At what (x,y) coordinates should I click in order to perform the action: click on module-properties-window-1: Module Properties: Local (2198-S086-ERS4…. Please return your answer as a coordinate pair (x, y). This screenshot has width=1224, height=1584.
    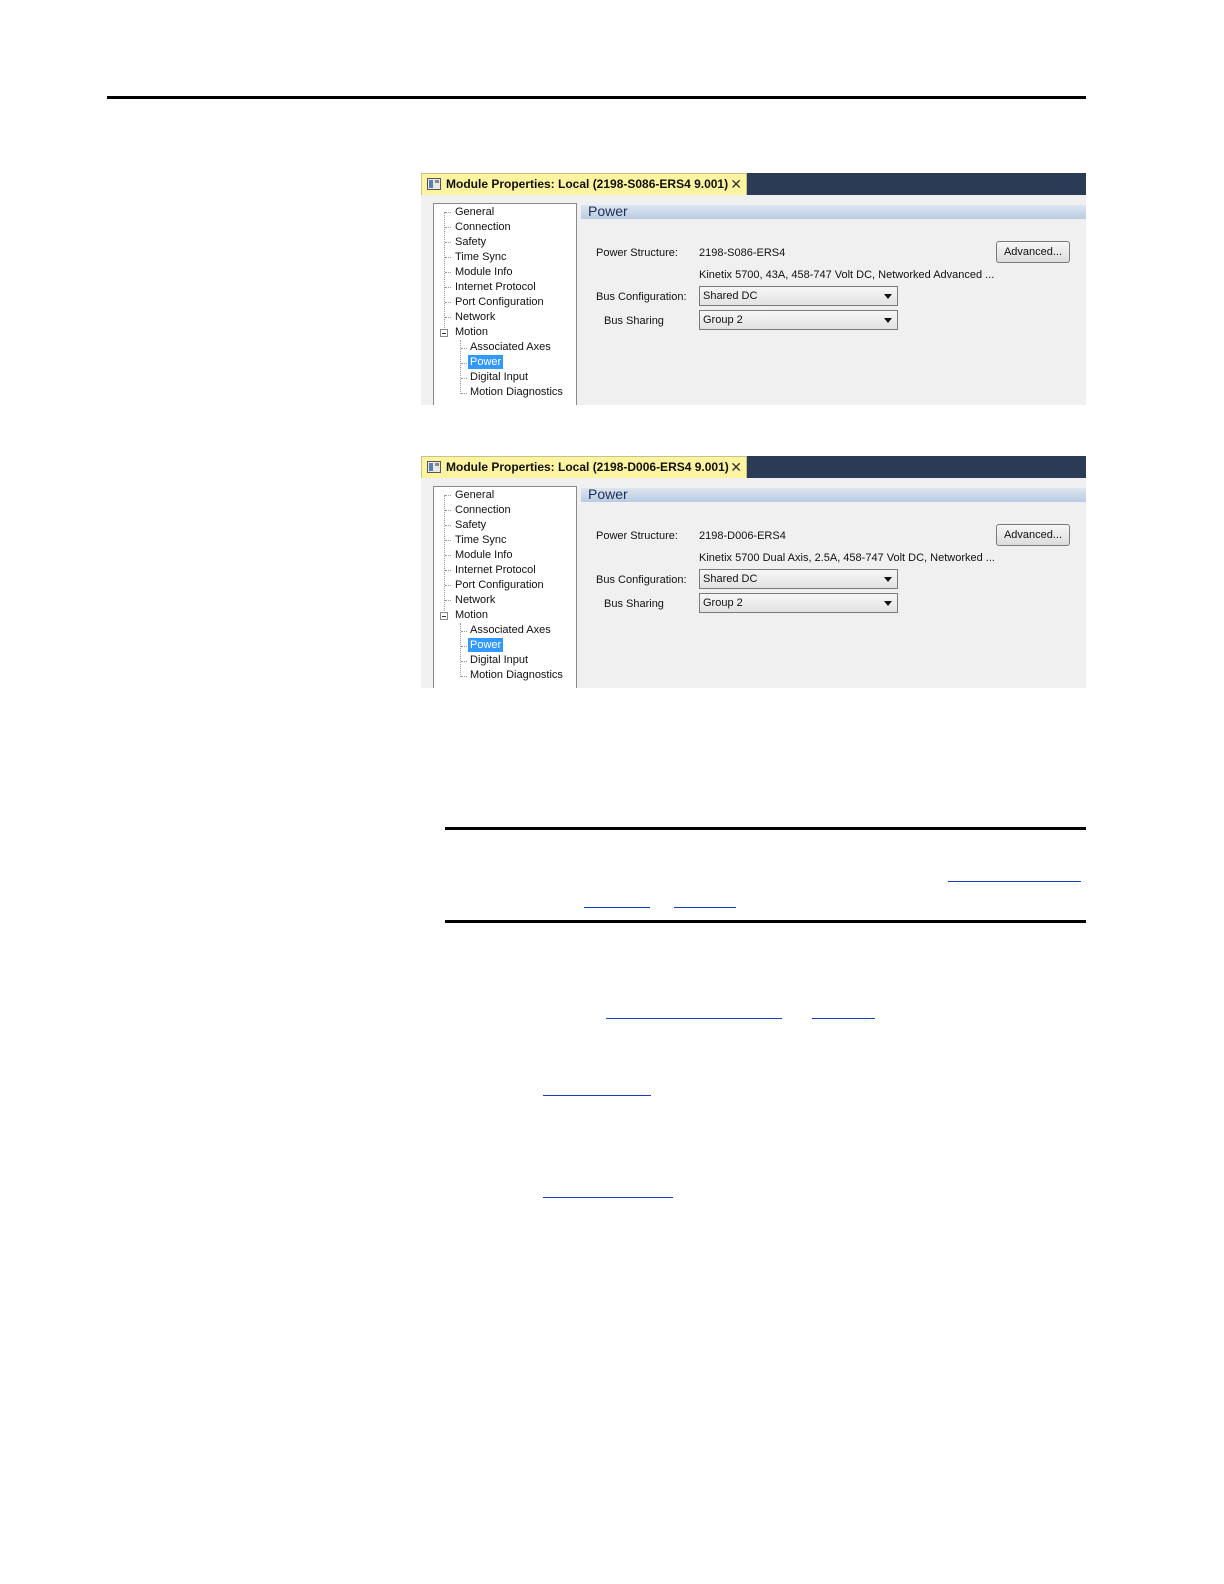
    Looking at the image, I should click on (753, 289).